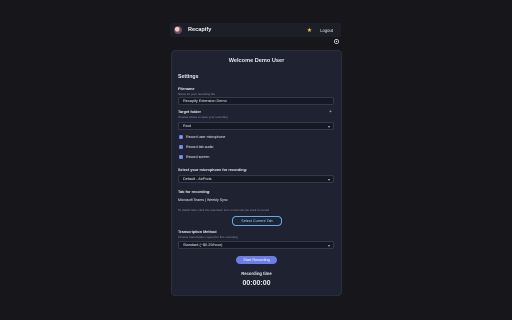 Image resolution: width=512 pixels, height=320 pixels. I want to click on select-current-tab-button: Select Current Tab, so click(257, 221).